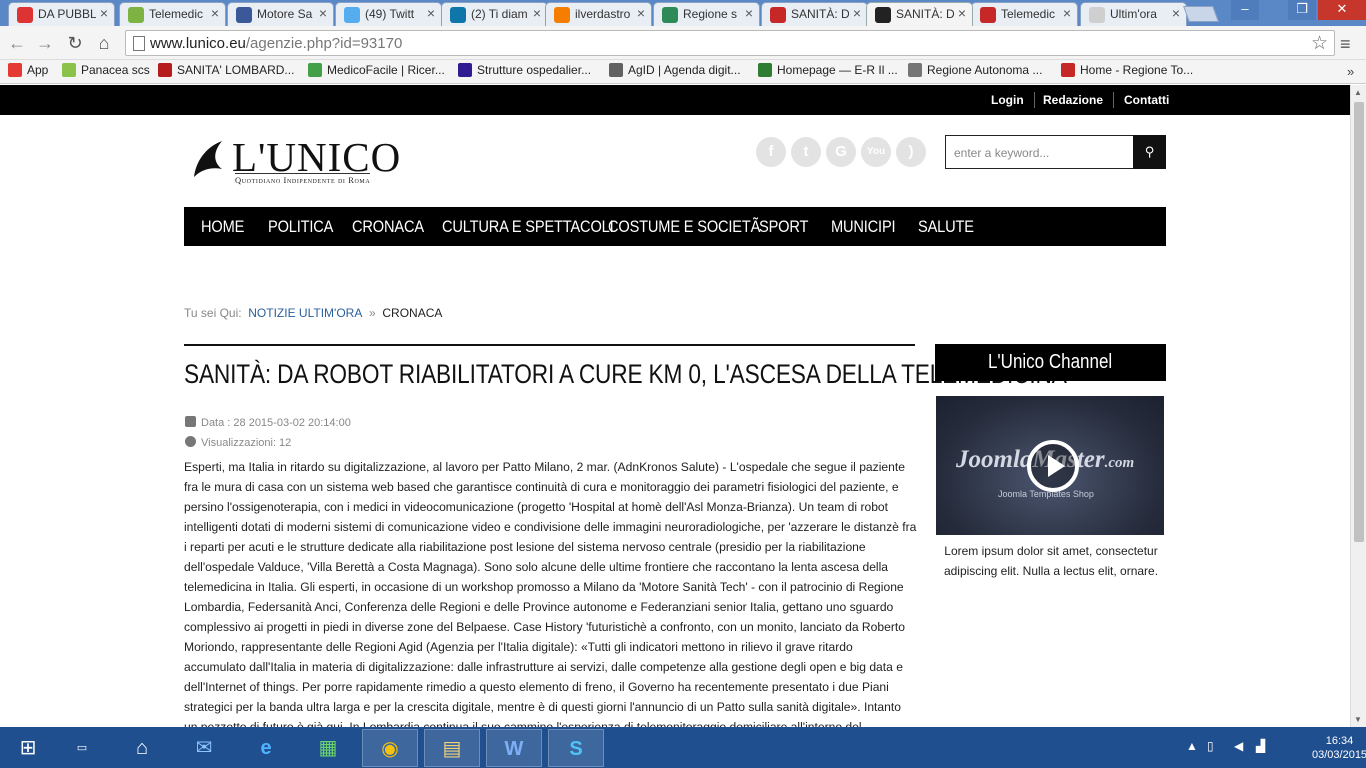 Image resolution: width=1366 pixels, height=768 pixels. What do you see at coordinates (876, 152) in the screenshot?
I see `youtube-icon: You` at bounding box center [876, 152].